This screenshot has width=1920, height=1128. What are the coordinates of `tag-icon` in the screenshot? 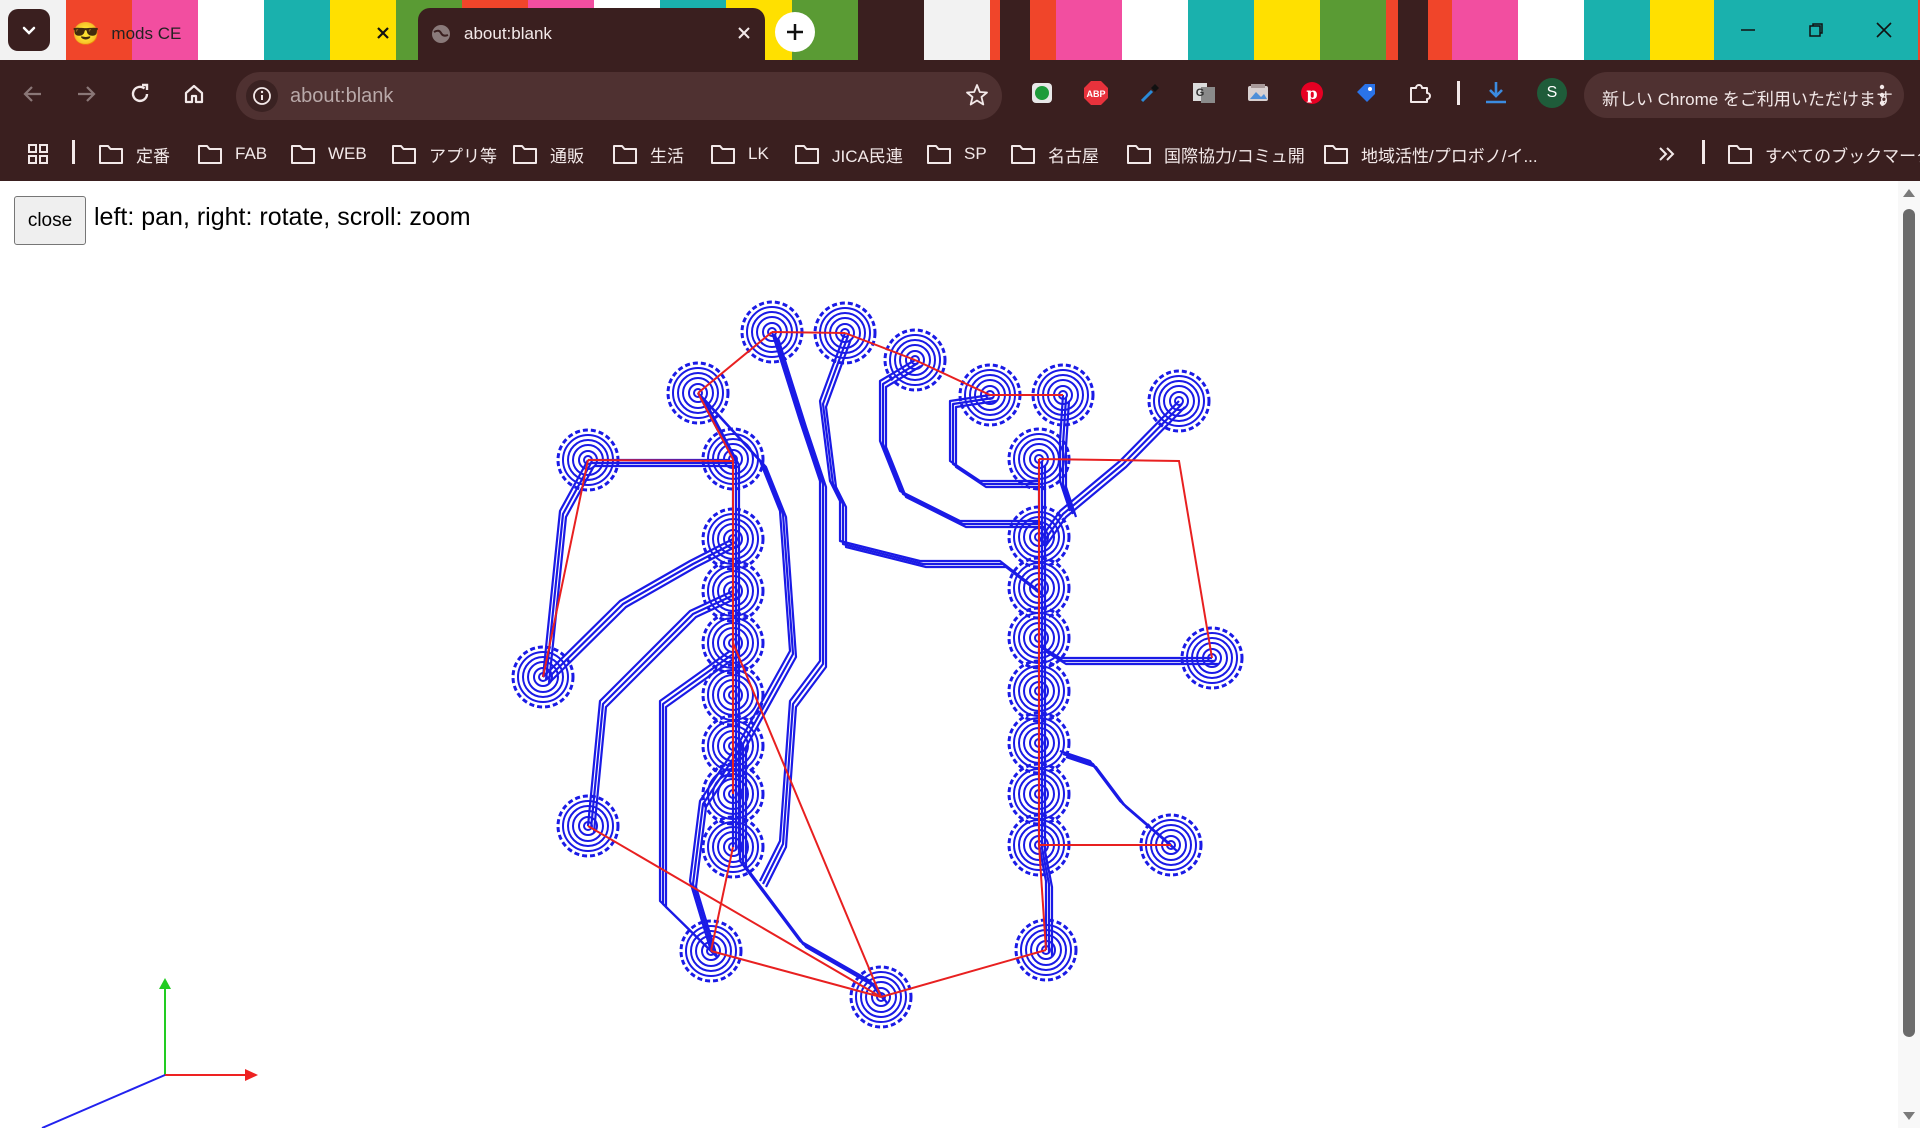 It's located at (1366, 93).